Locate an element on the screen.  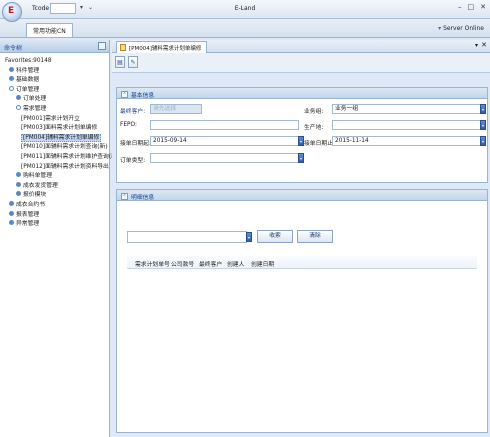
detail-grid-header: 需求计划单号 公司款号 最终客户 创建人 创建日期 is located at coordinates (302, 262).